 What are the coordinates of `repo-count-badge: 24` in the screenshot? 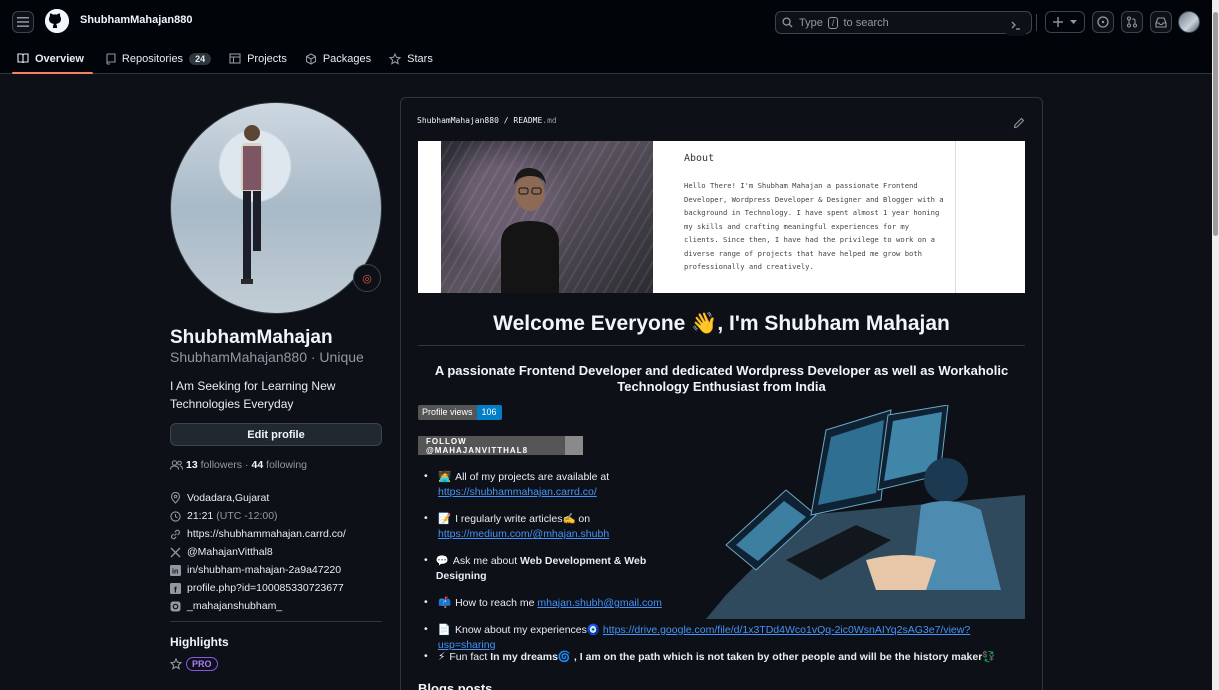 It's located at (200, 58).